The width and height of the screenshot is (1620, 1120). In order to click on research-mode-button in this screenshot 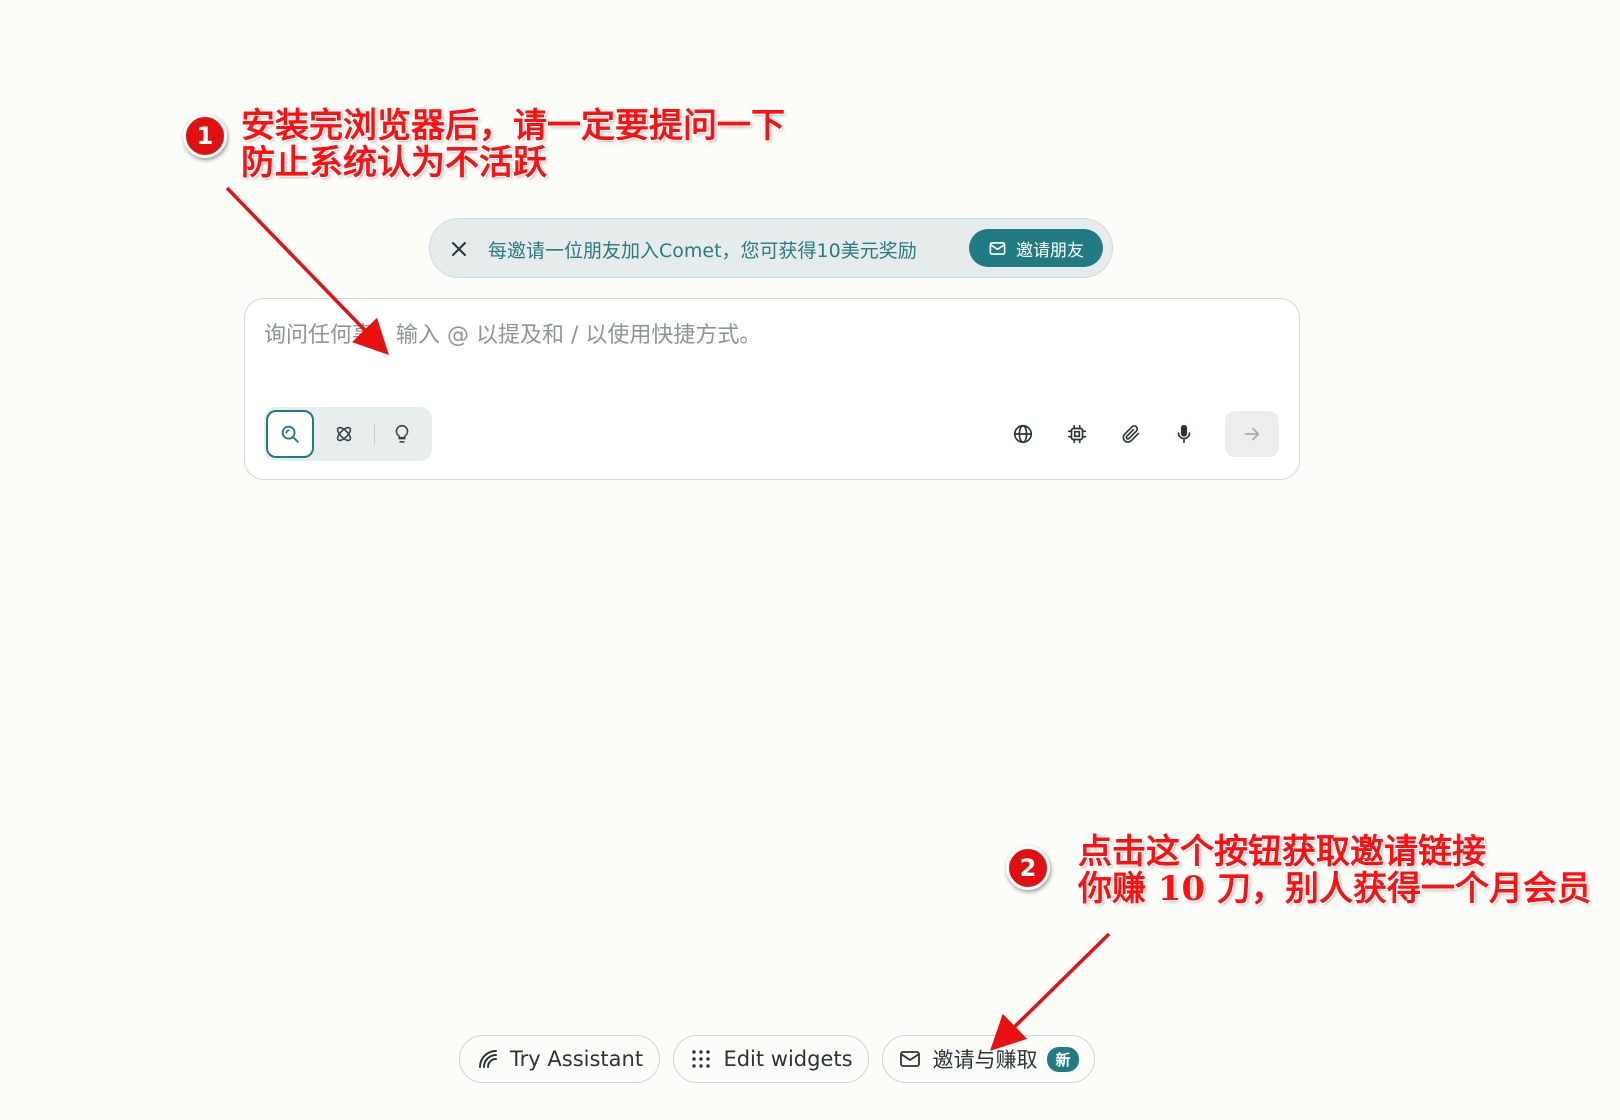, I will do `click(344, 434)`.